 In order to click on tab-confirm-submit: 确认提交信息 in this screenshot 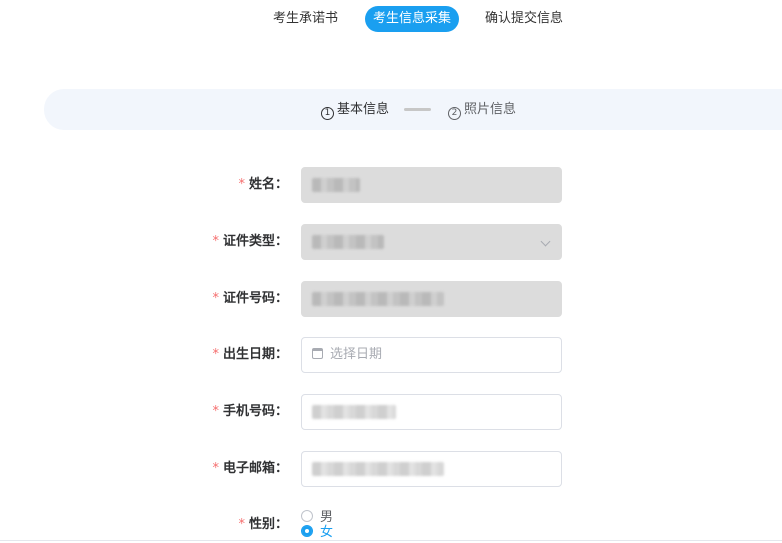, I will do `click(524, 19)`.